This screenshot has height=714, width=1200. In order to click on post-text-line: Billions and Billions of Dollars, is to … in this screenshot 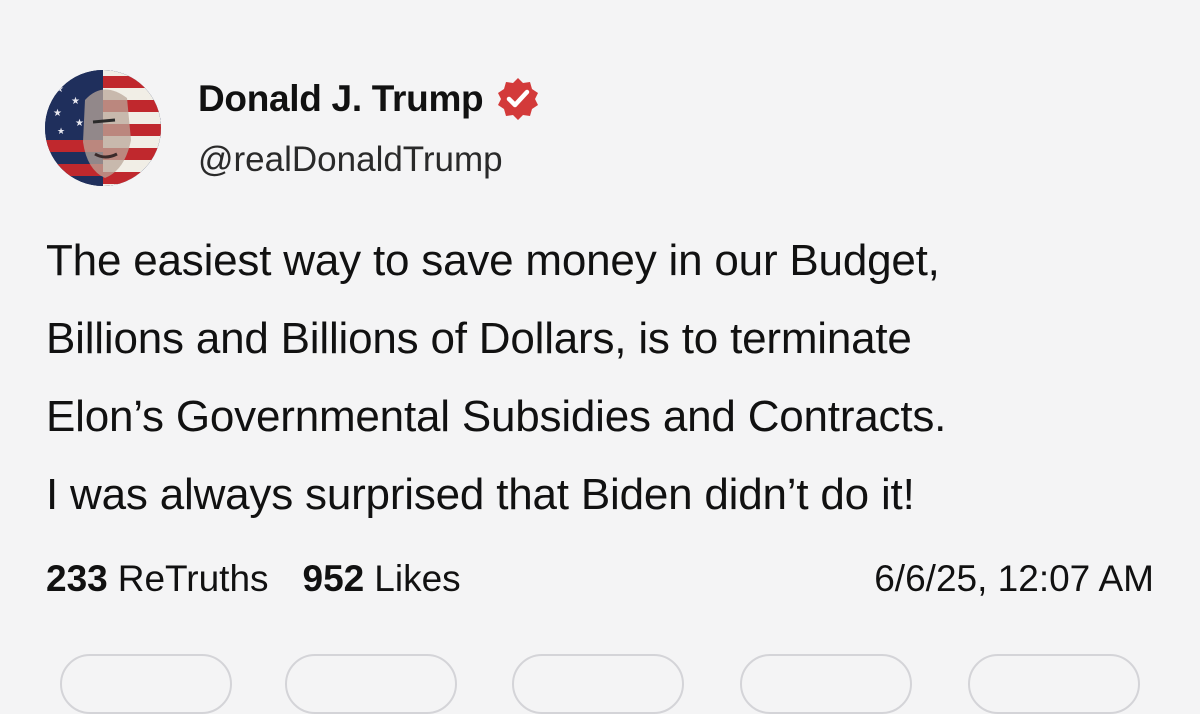, I will do `click(479, 338)`.